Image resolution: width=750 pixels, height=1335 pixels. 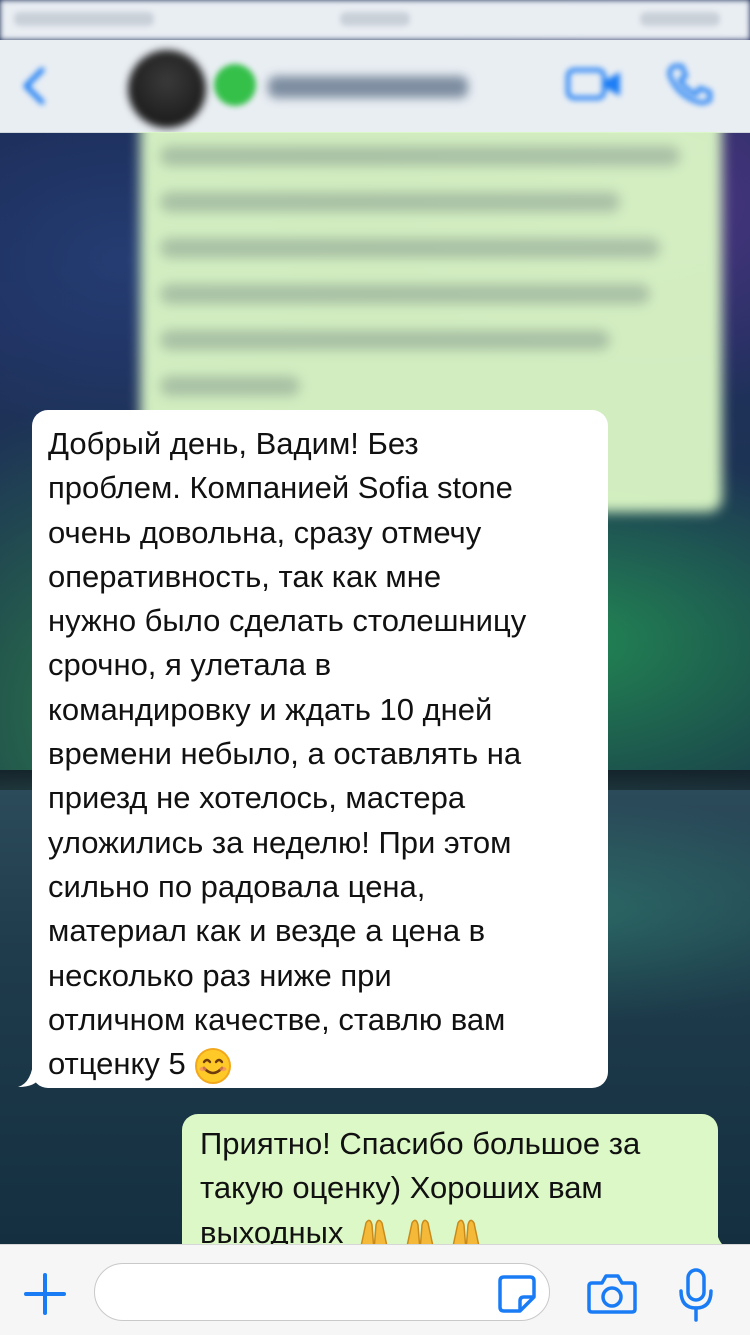 What do you see at coordinates (594, 84) in the screenshot?
I see `video-camera-icon` at bounding box center [594, 84].